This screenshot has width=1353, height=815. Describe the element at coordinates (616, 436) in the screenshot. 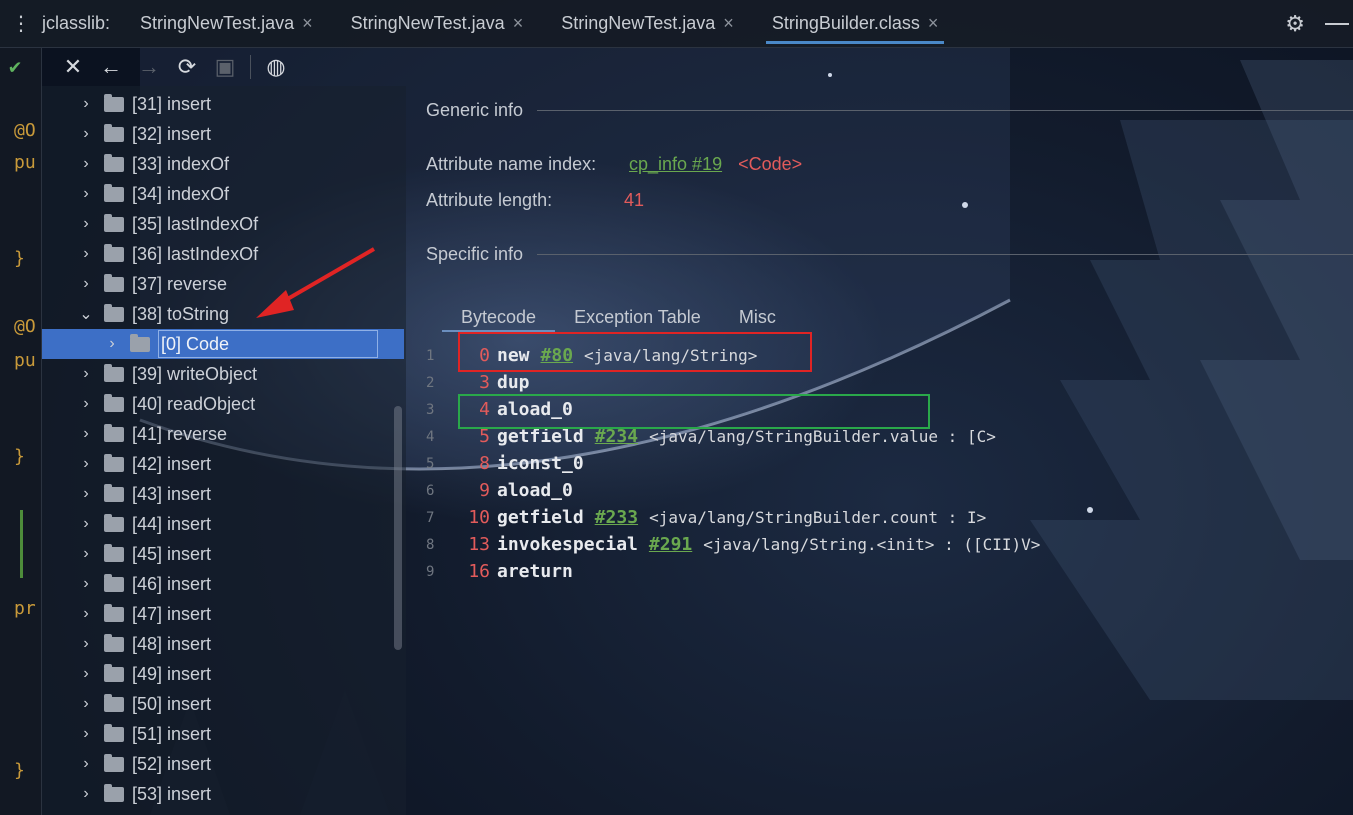

I see `constant-pool-link: #234` at that location.